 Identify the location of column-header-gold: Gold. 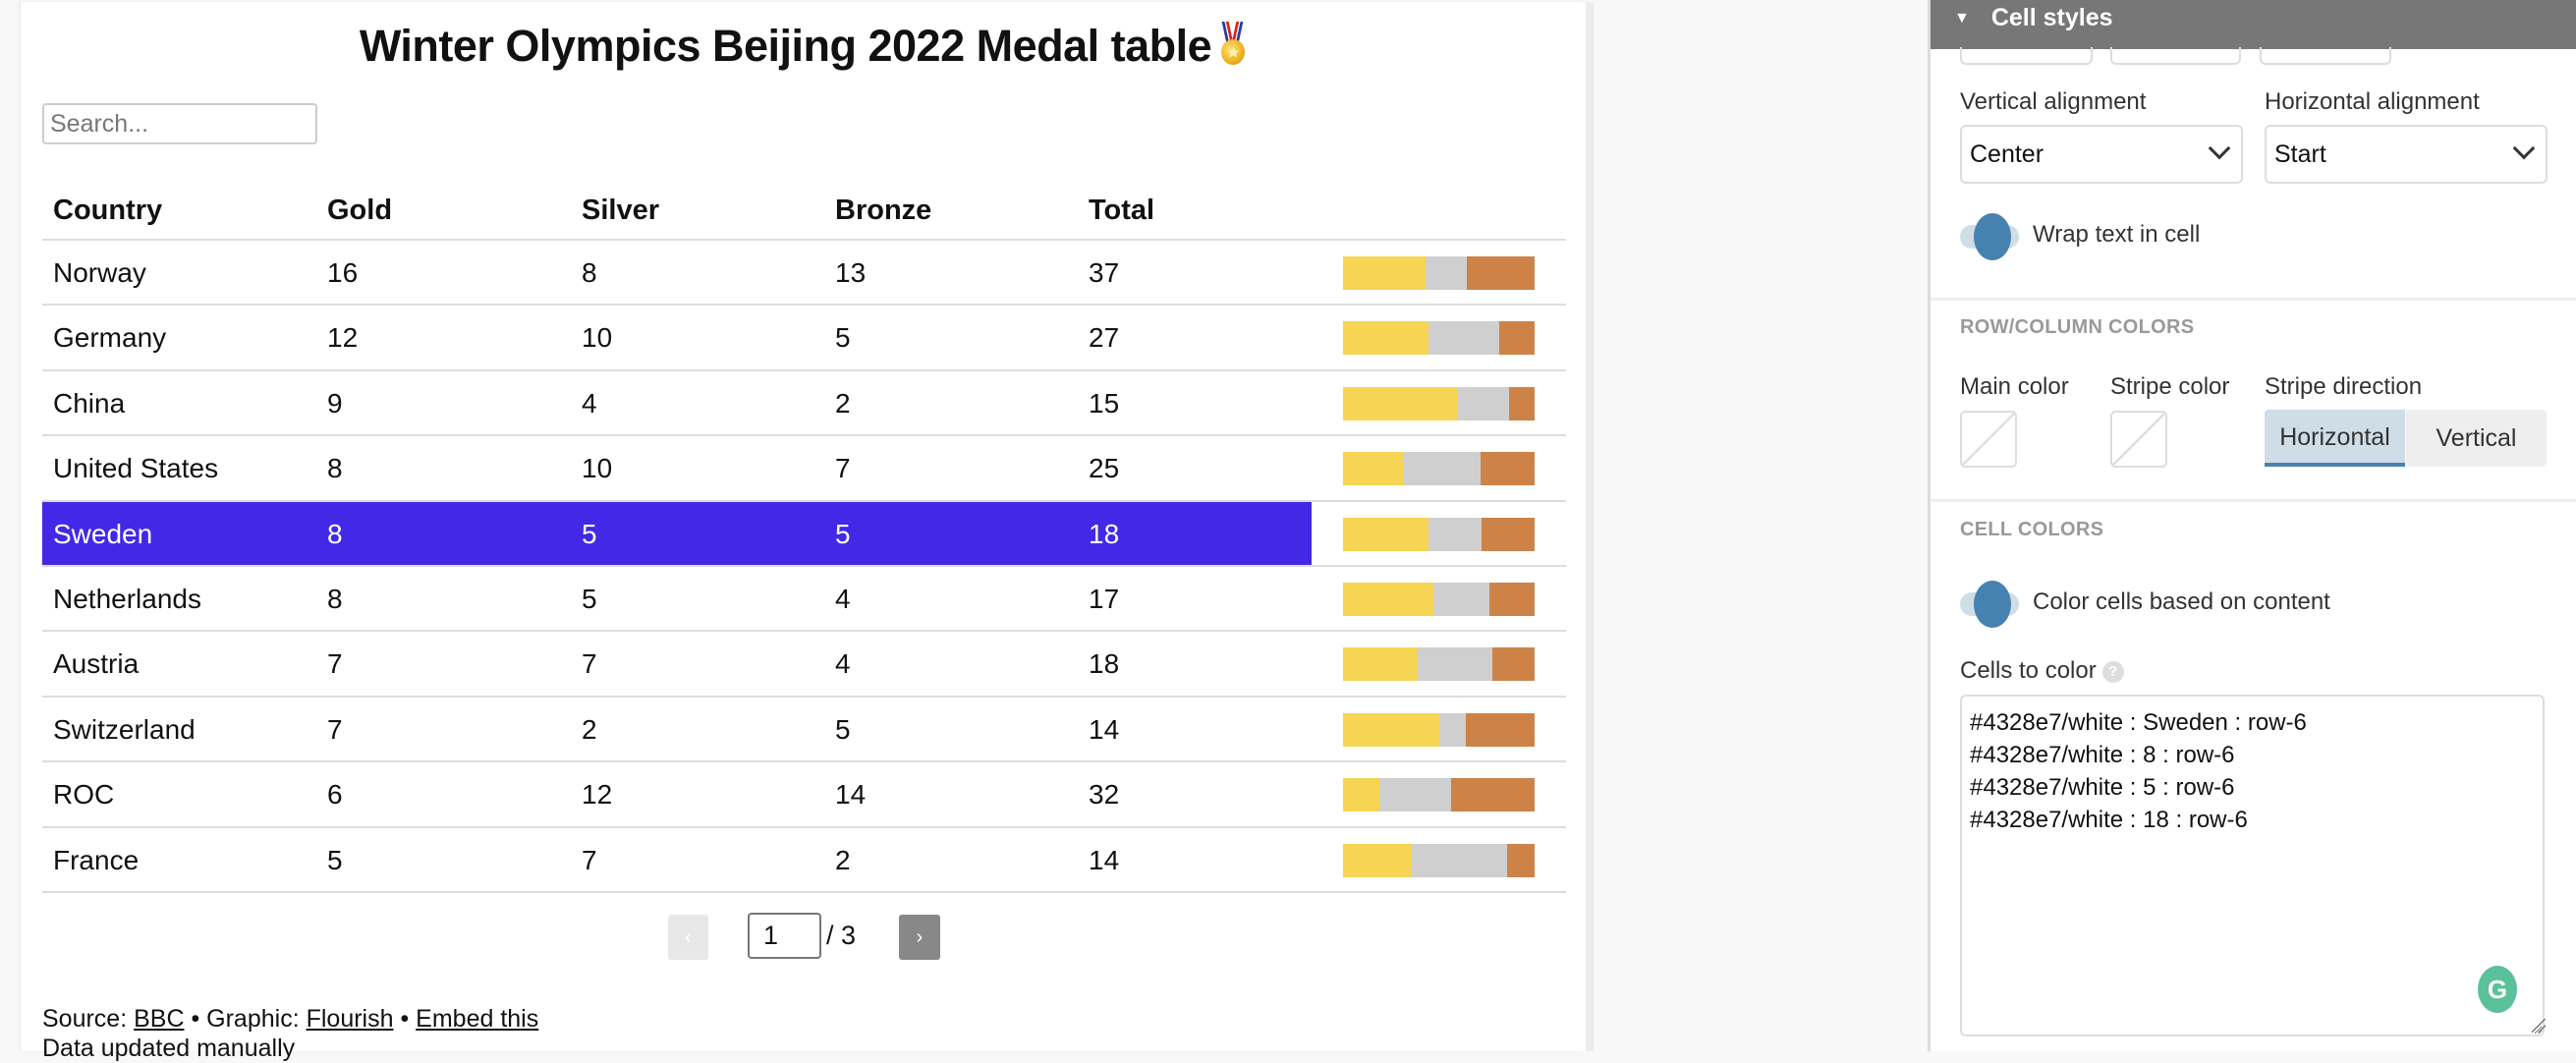
(359, 211).